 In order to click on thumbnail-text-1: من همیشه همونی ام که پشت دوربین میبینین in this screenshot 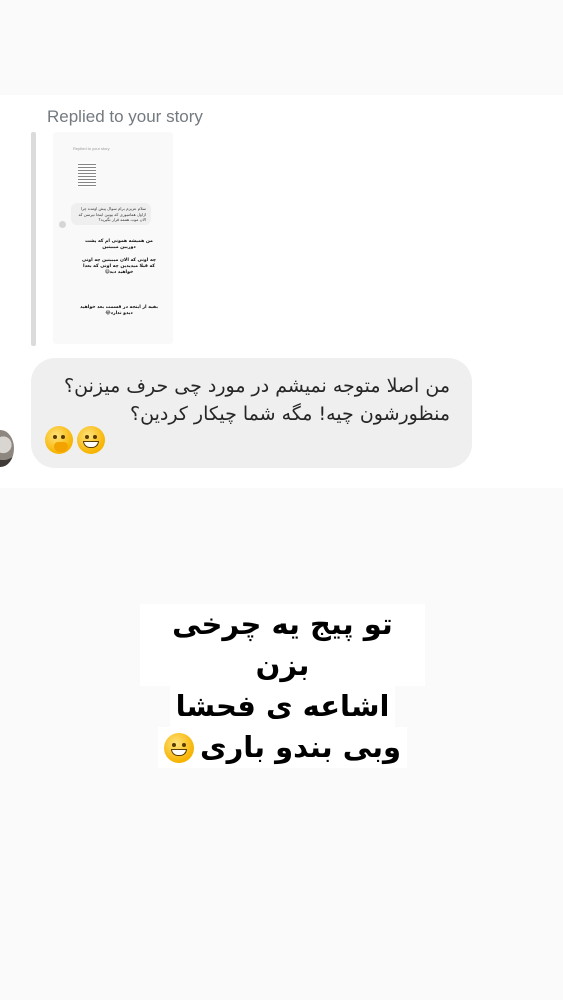, I will do `click(119, 244)`.